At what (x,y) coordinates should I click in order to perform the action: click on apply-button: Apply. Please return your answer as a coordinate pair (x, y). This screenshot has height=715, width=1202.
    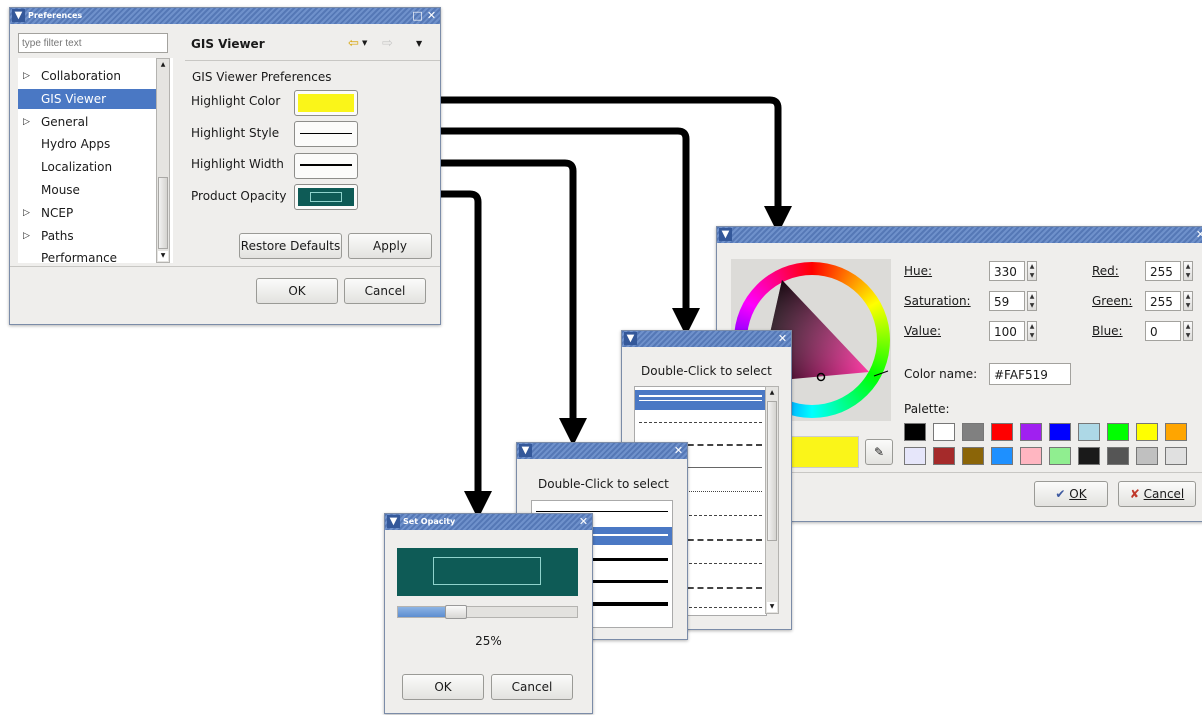
    Looking at the image, I should click on (390, 246).